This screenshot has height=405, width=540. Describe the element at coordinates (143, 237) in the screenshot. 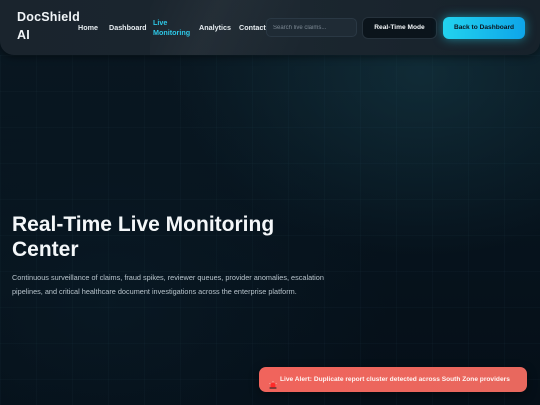

I see `page-title: Real-Time Live Monitoring Center` at that location.